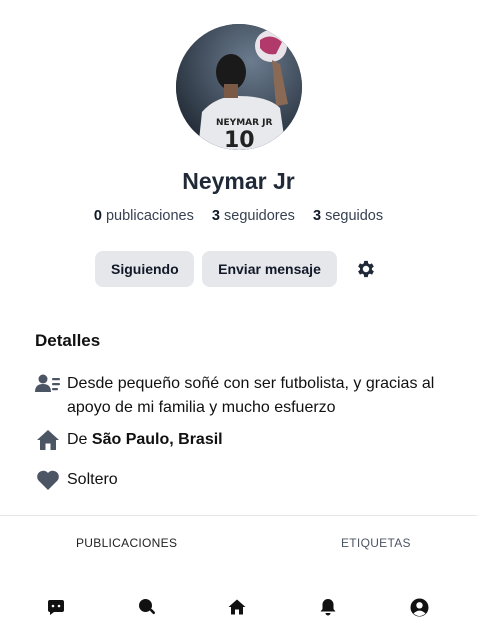  Describe the element at coordinates (244, 123) in the screenshot. I see `svg-text: NEYMAR JR` at that location.